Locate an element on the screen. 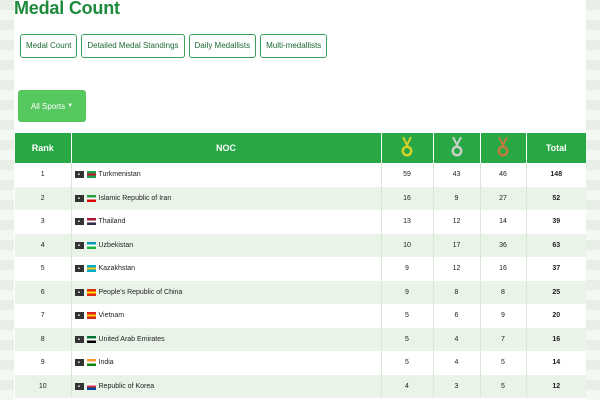 The width and height of the screenshot is (600, 400). silver-count-cell: 17 is located at coordinates (457, 245).